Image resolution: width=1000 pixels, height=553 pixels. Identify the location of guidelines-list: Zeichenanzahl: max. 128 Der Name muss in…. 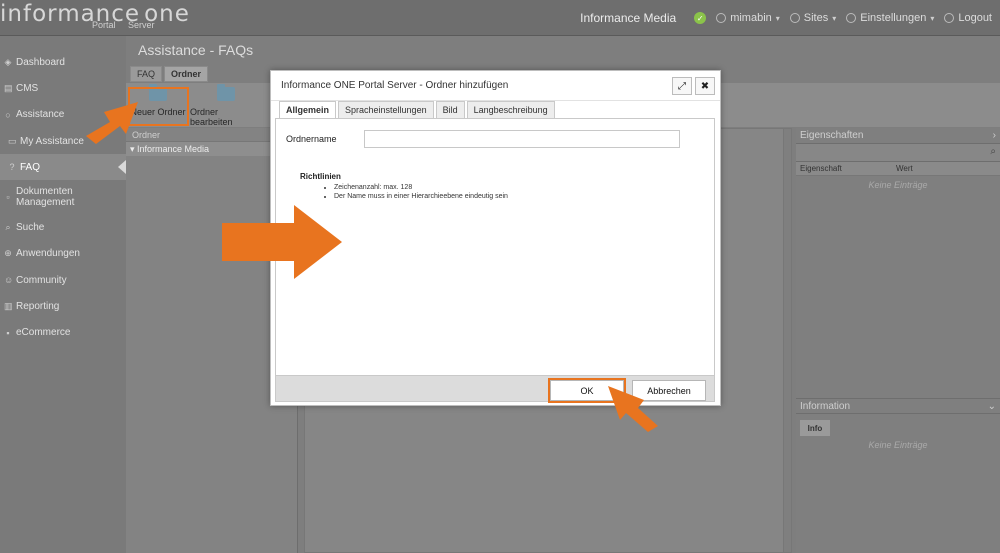
(421, 192).